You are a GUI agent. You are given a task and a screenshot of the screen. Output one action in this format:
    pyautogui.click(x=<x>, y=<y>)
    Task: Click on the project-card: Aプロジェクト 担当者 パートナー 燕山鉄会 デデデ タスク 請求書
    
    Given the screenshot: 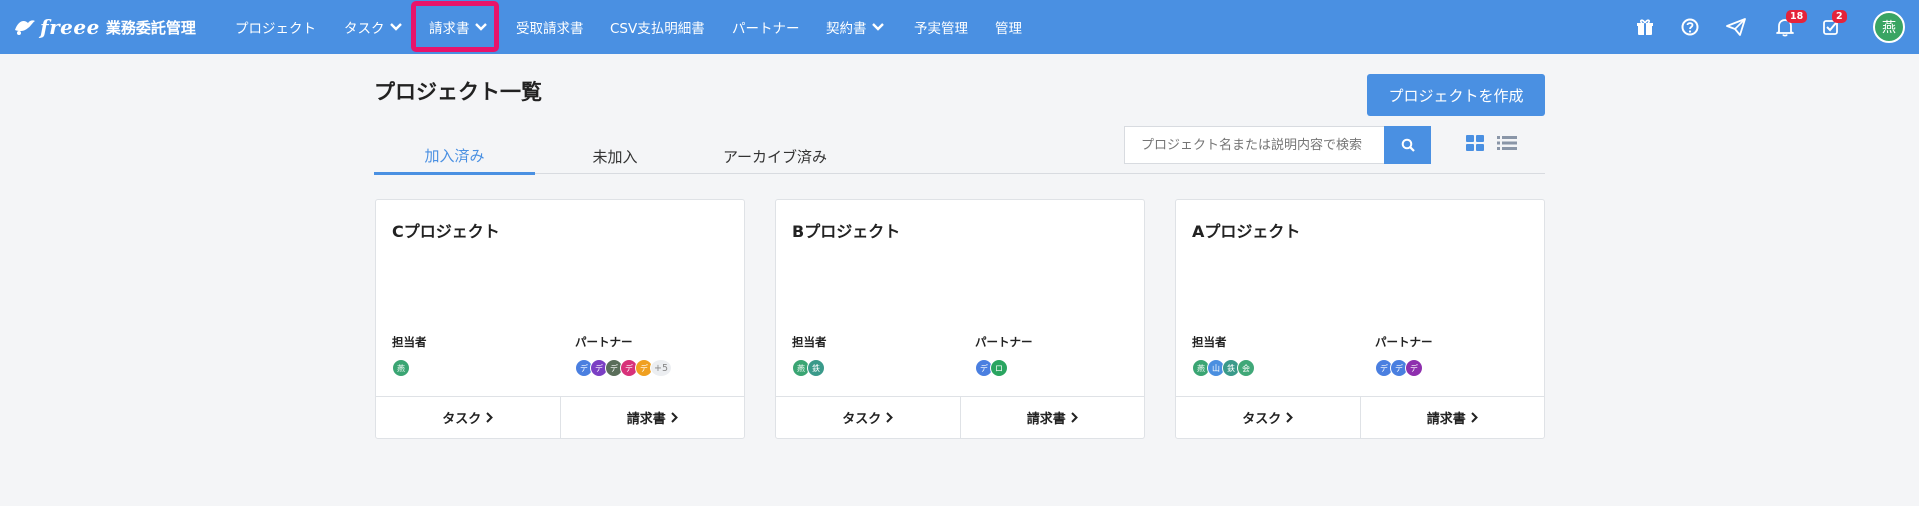 What is the action you would take?
    pyautogui.click(x=1360, y=319)
    